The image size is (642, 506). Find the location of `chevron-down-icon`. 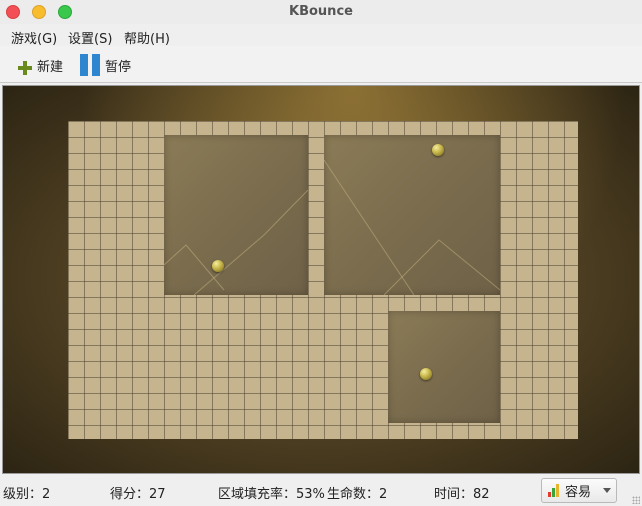

chevron-down-icon is located at coordinates (607, 490).